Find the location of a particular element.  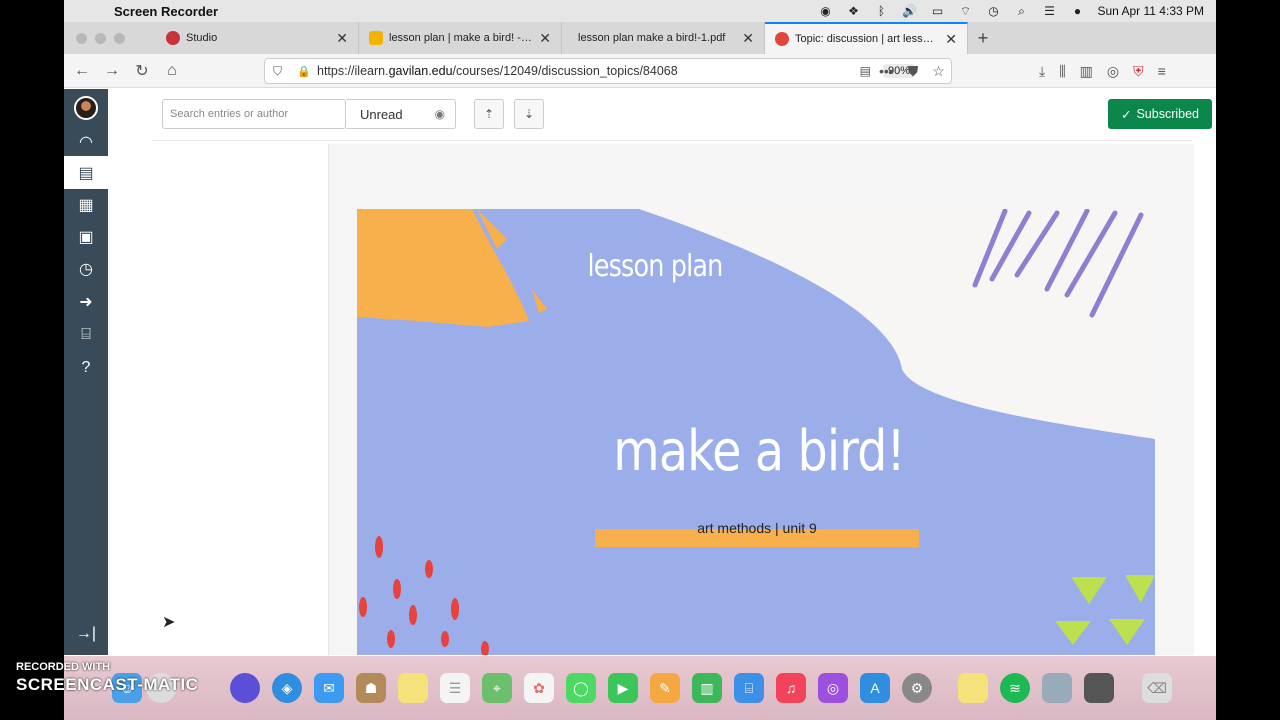

control-center-icon: ☰ is located at coordinates (1049, 11).